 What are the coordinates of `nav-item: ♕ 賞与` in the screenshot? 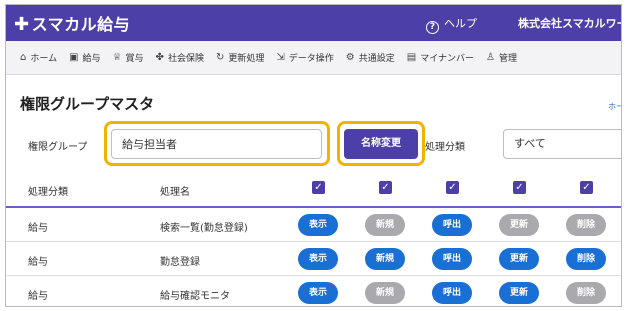 It's located at (128, 57).